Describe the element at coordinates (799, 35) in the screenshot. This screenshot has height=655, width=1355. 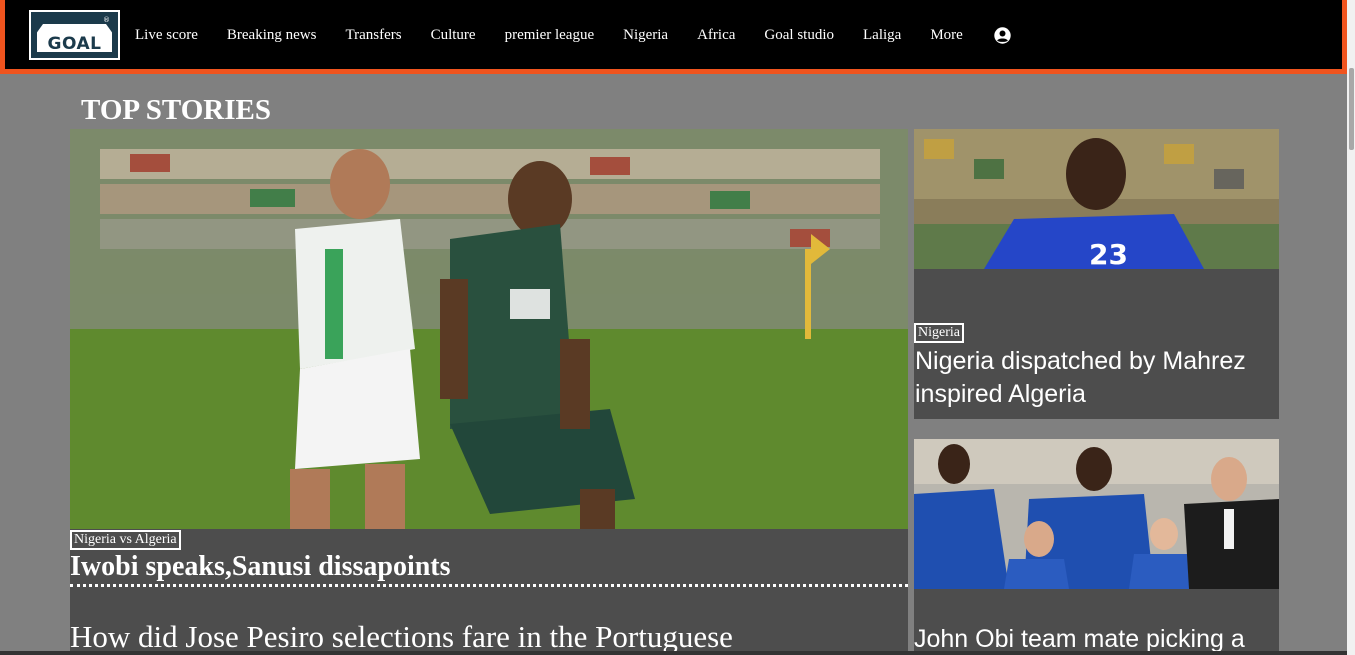
I see `nav-item-goal-studio: Goal studio` at that location.